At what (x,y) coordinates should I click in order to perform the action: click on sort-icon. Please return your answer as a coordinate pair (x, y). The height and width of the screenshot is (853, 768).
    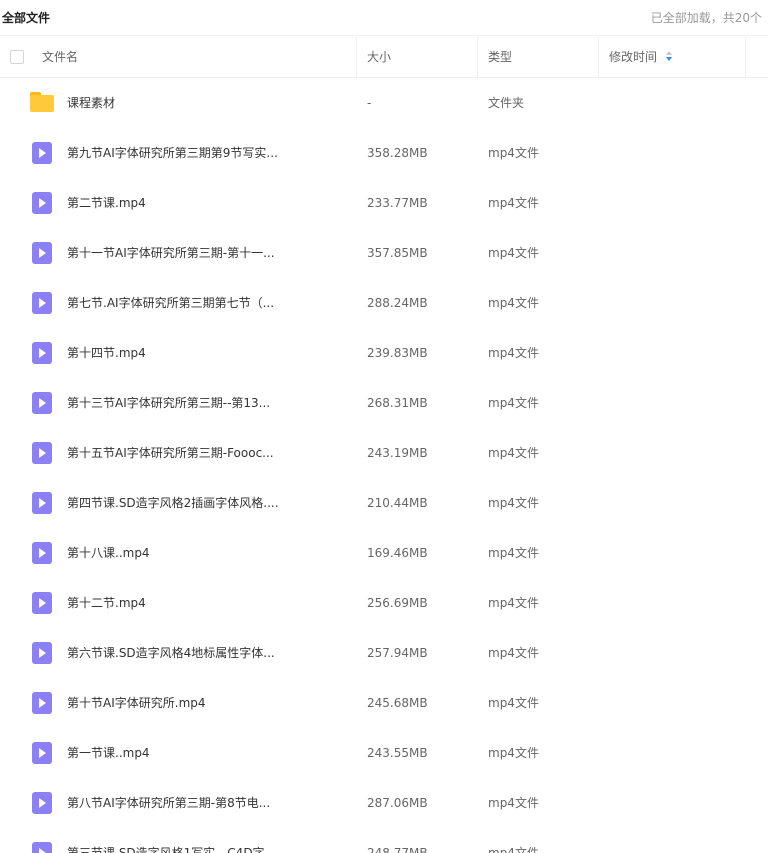
    Looking at the image, I should click on (669, 56).